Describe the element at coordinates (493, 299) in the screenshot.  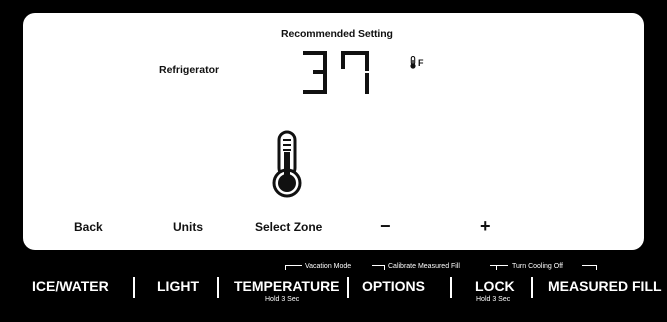
I see `lock-hold-label: Hold 3 Sec` at that location.